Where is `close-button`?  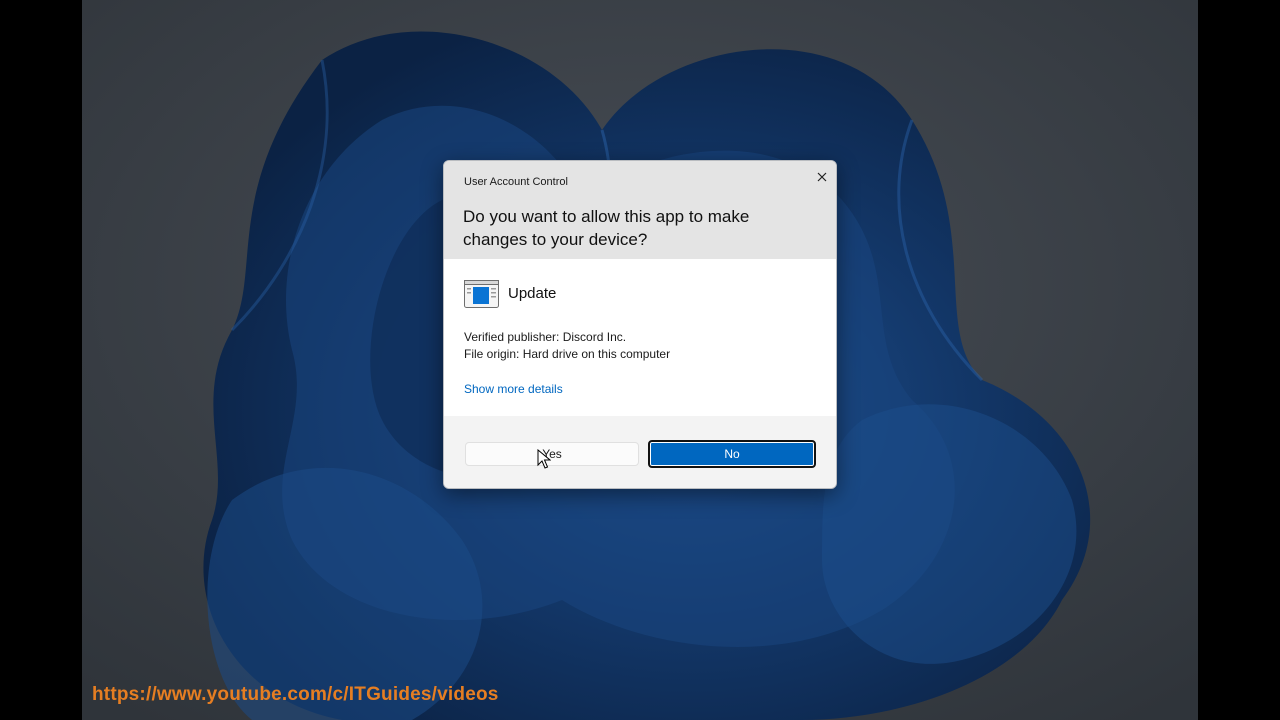
close-button is located at coordinates (822, 177).